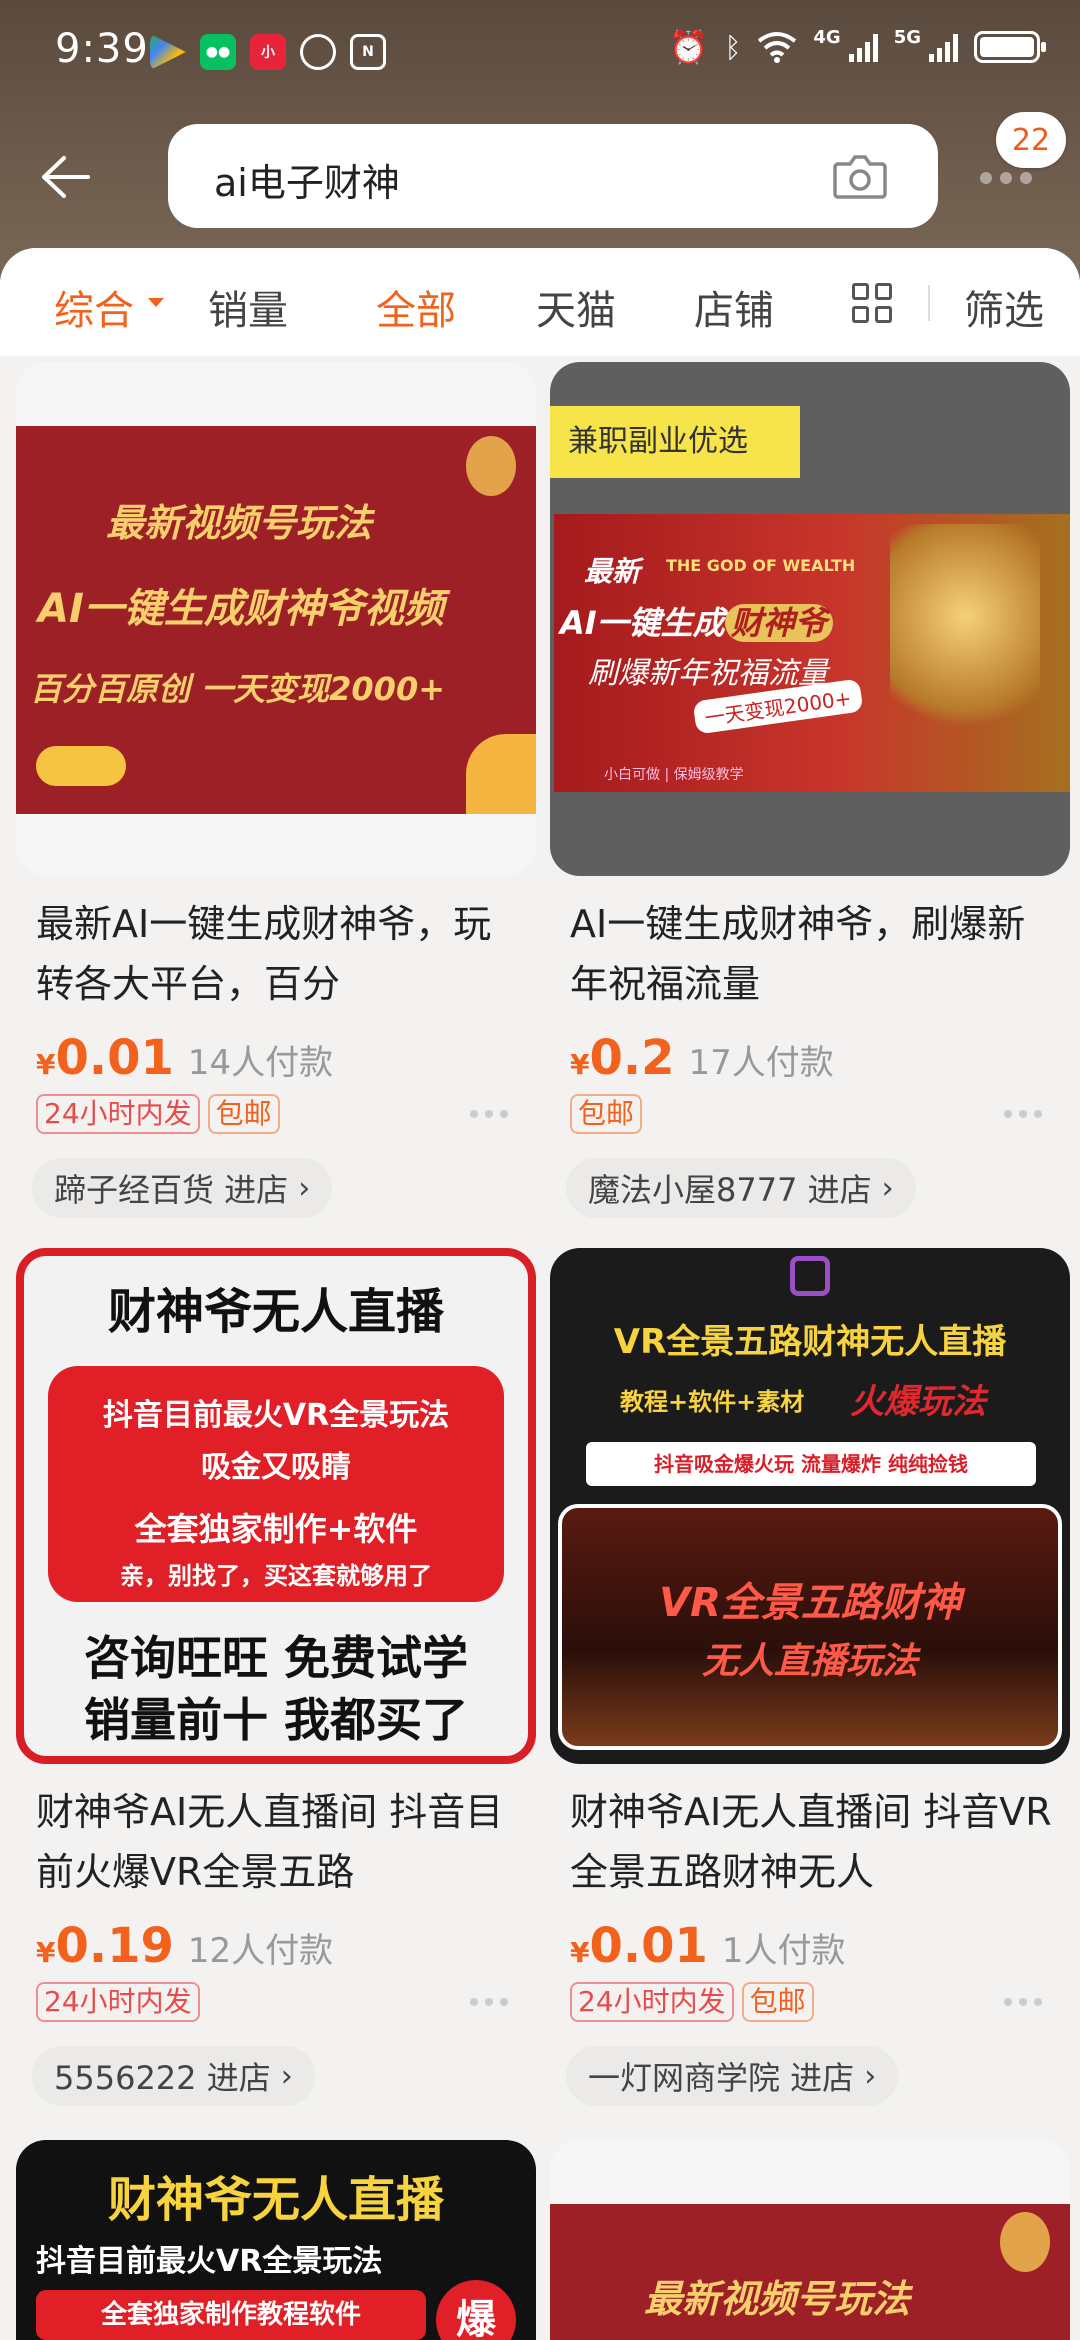 The height and width of the screenshot is (2340, 1080). I want to click on product-title: 财神爷AI无人直播间 抖音VR全景五路财神无人, so click(811, 1842).